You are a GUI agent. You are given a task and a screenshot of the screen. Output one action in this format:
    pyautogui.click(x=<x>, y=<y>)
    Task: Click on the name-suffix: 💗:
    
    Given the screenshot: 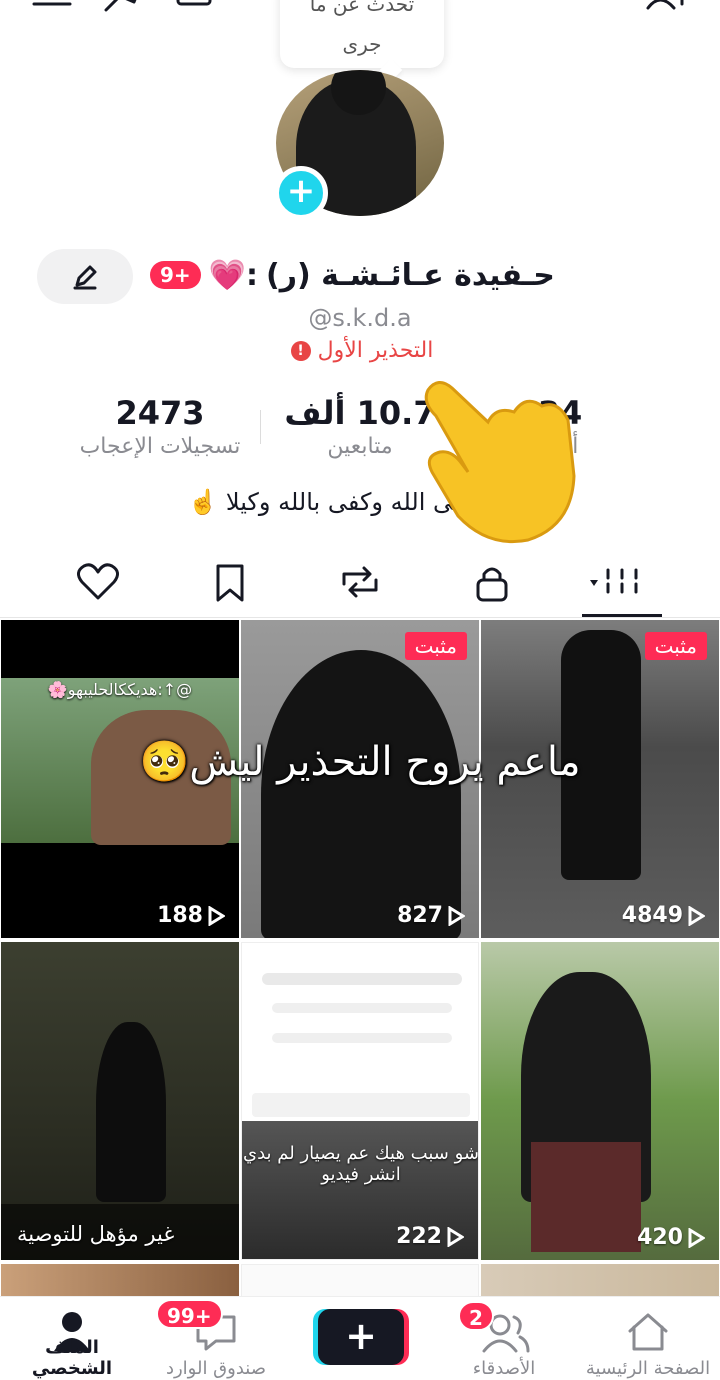 What is the action you would take?
    pyautogui.click(x=233, y=275)
    